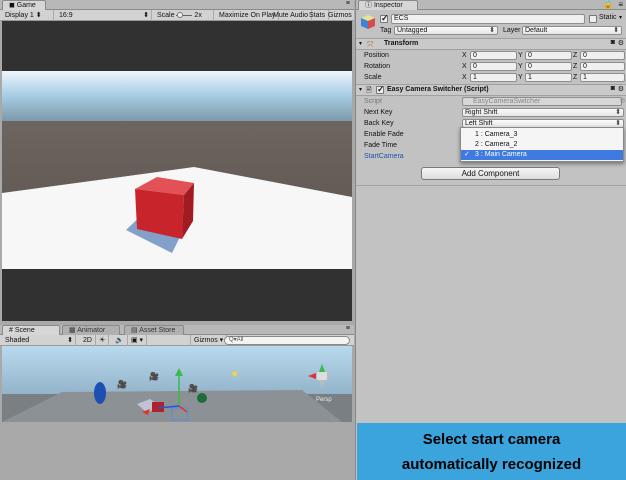 The image size is (626, 480). Describe the element at coordinates (493, 77) in the screenshot. I see `scale-x-field: 1` at that location.